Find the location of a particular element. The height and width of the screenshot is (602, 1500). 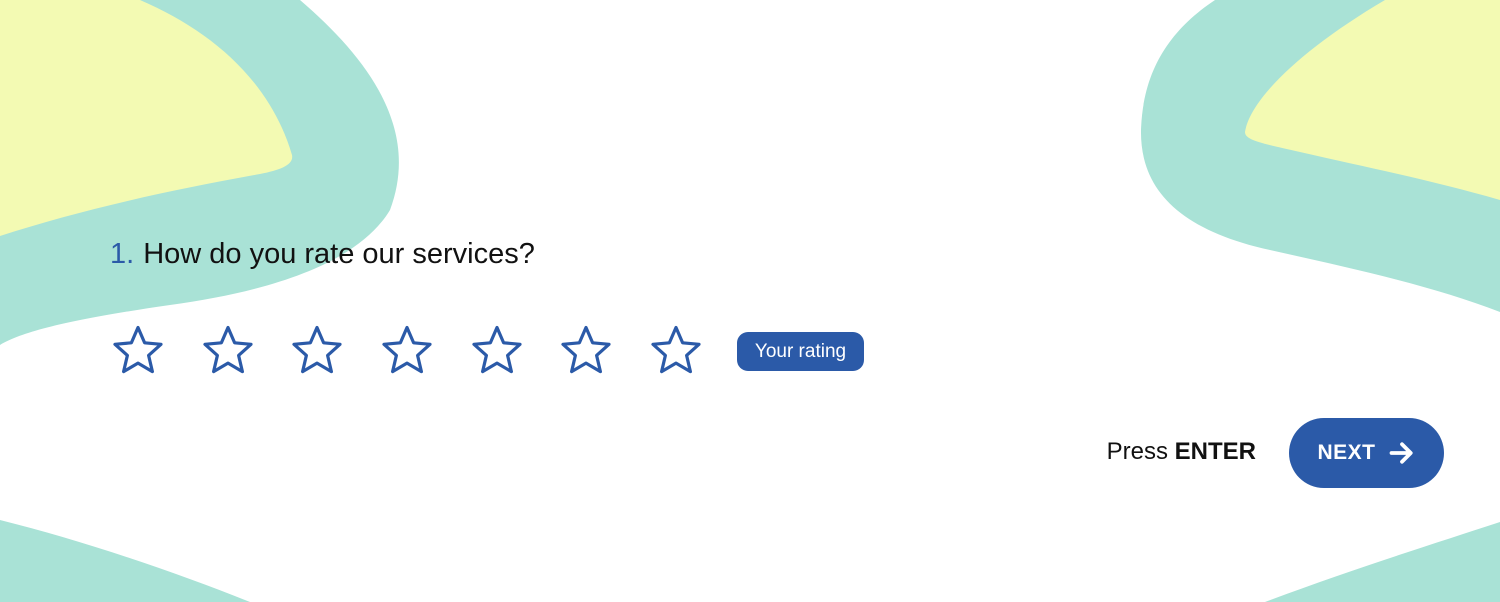

question-text: How do you rate our services? is located at coordinates (339, 254).